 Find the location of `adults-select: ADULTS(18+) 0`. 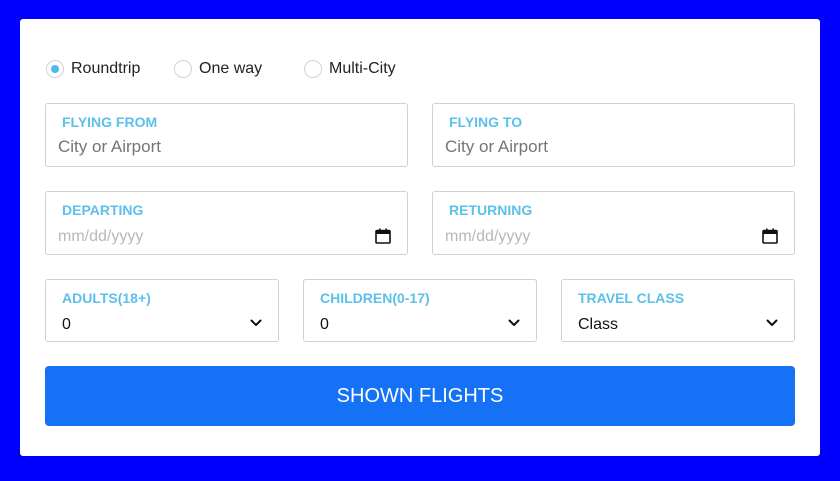

adults-select: ADULTS(18+) 0 is located at coordinates (162, 310).